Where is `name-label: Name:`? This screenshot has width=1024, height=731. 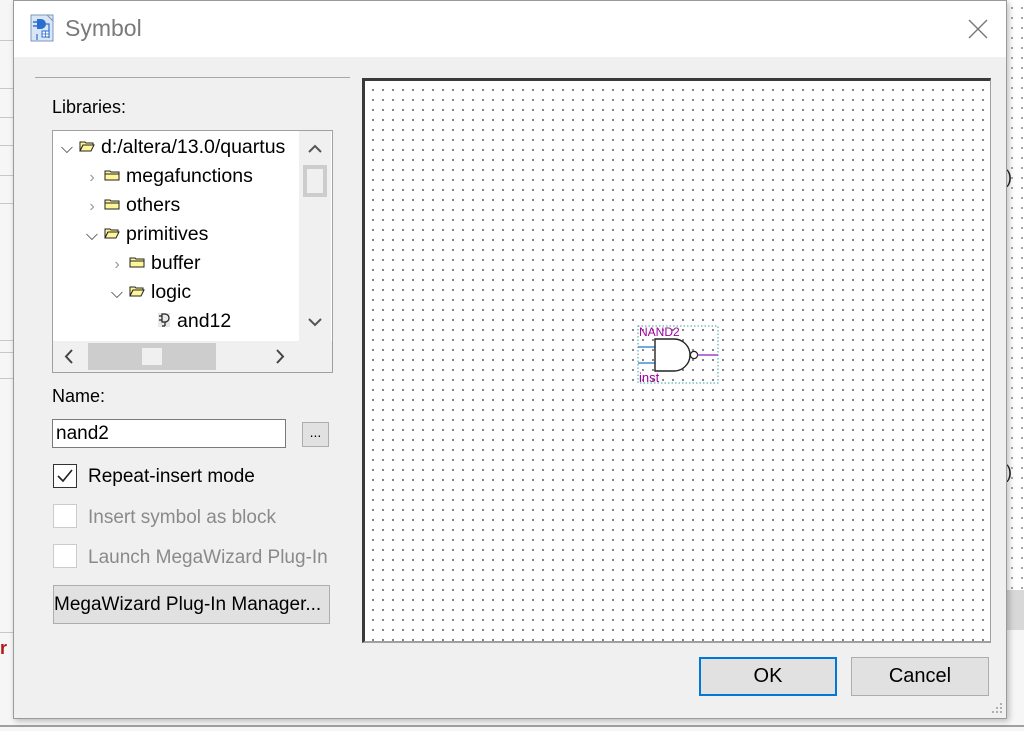 name-label: Name: is located at coordinates (79, 396).